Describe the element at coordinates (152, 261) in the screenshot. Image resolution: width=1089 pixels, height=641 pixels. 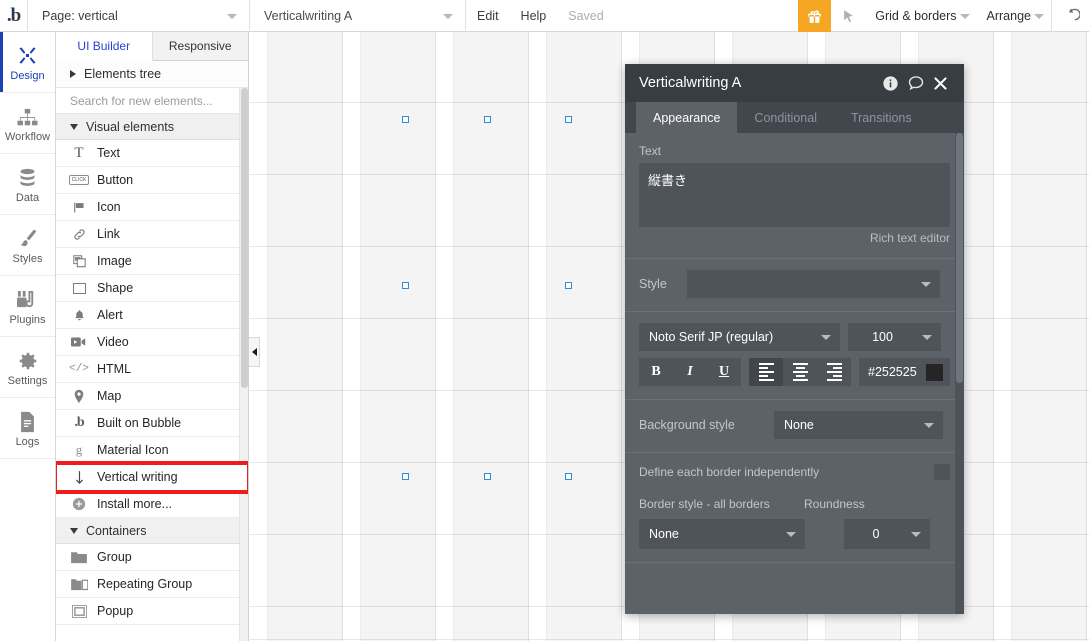
I see `element-image: Image` at that location.